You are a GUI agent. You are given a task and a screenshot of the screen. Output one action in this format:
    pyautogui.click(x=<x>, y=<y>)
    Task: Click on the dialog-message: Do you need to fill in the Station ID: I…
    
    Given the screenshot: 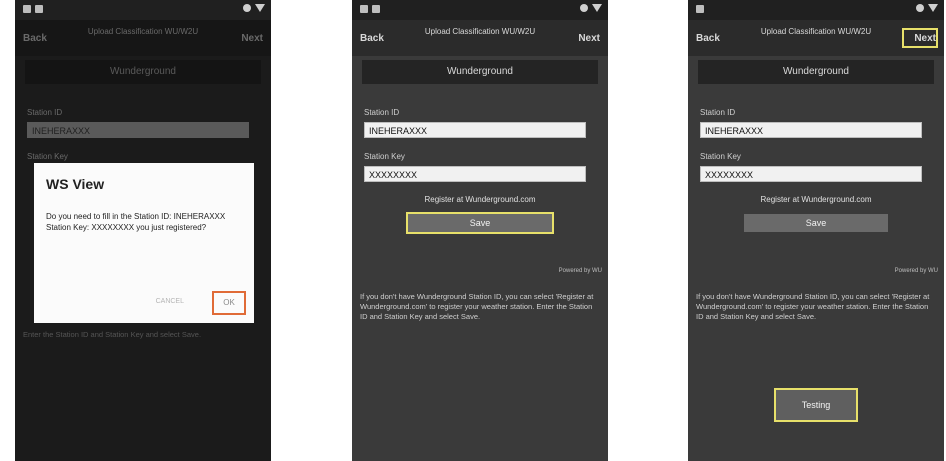 What is the action you would take?
    pyautogui.click(x=136, y=222)
    